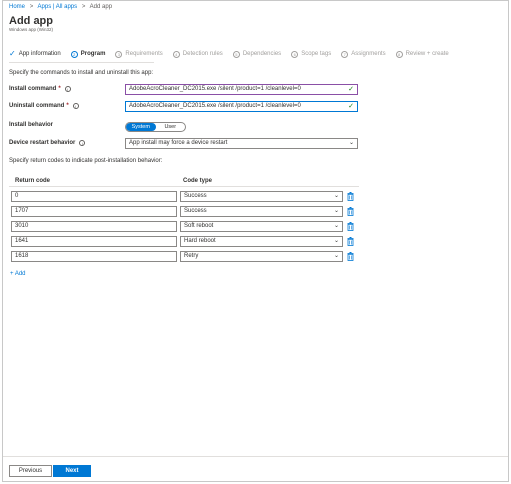  What do you see at coordinates (261, 256) in the screenshot?
I see `code-type-dropdown: Retry ⌄` at bounding box center [261, 256].